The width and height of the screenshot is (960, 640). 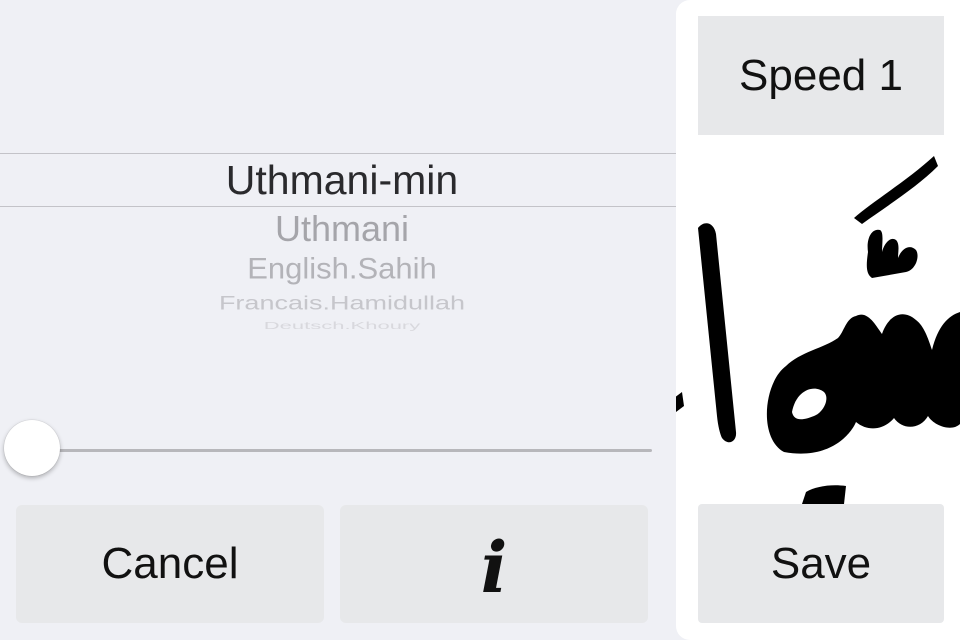 What do you see at coordinates (338, 153) in the screenshot?
I see `picker-selection-top-line` at bounding box center [338, 153].